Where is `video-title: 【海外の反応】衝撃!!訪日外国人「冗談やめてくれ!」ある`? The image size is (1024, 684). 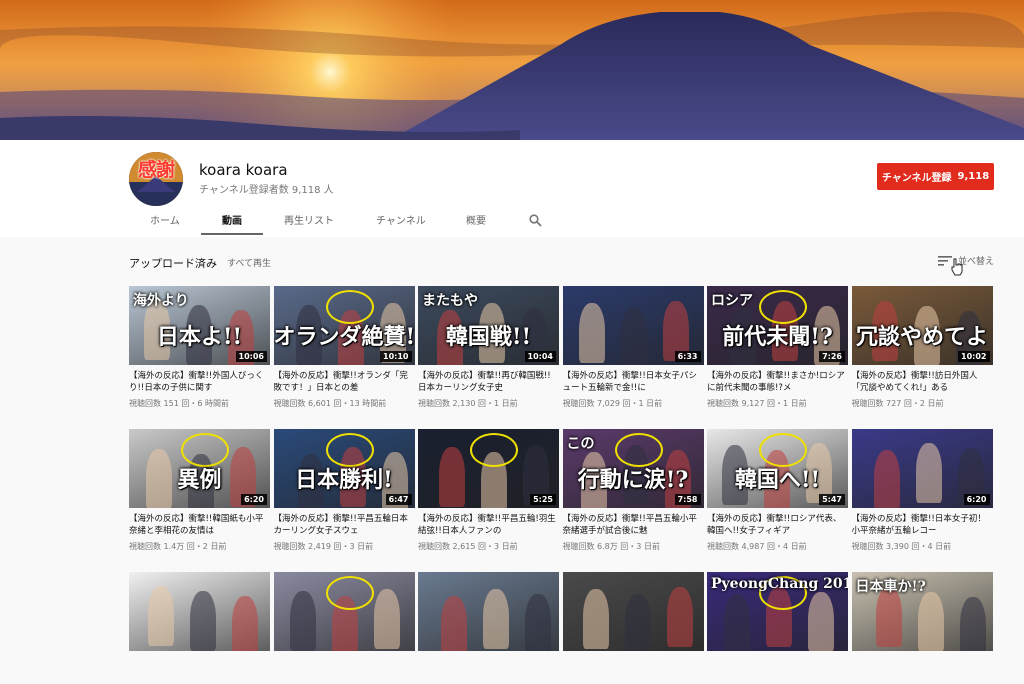
video-title: 【海外の反応】衝撃!!訪日外国人「冗談やめてくれ!」ある is located at coordinates (922, 382).